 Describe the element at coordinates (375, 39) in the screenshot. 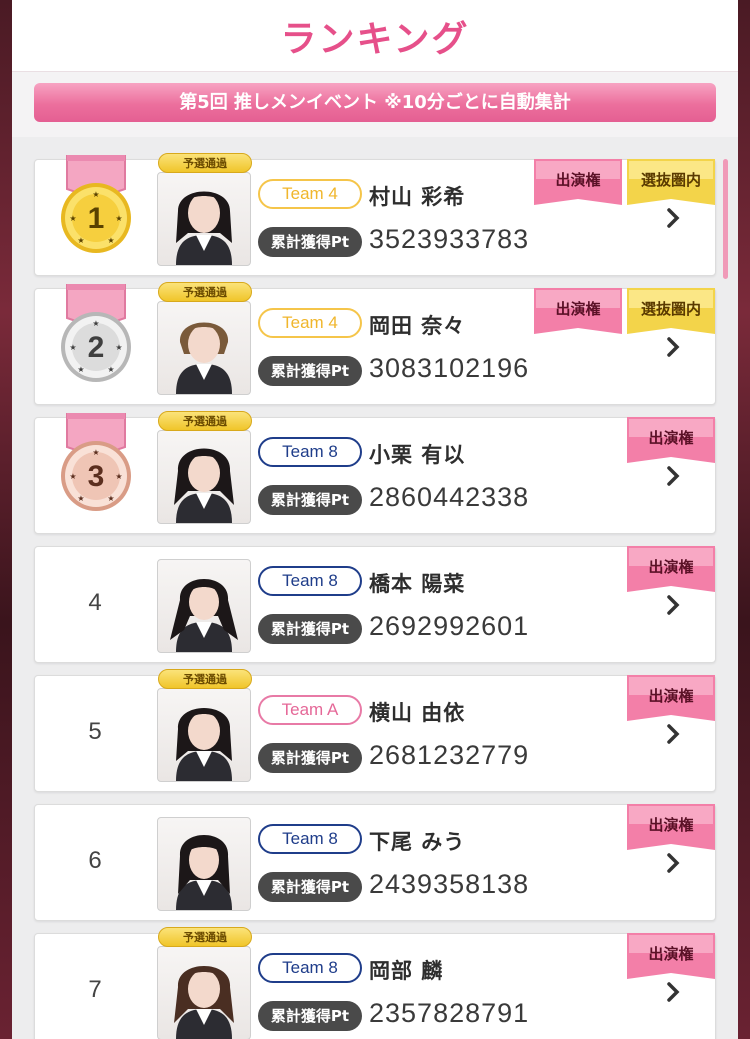

I see `page-title: ランキング` at that location.